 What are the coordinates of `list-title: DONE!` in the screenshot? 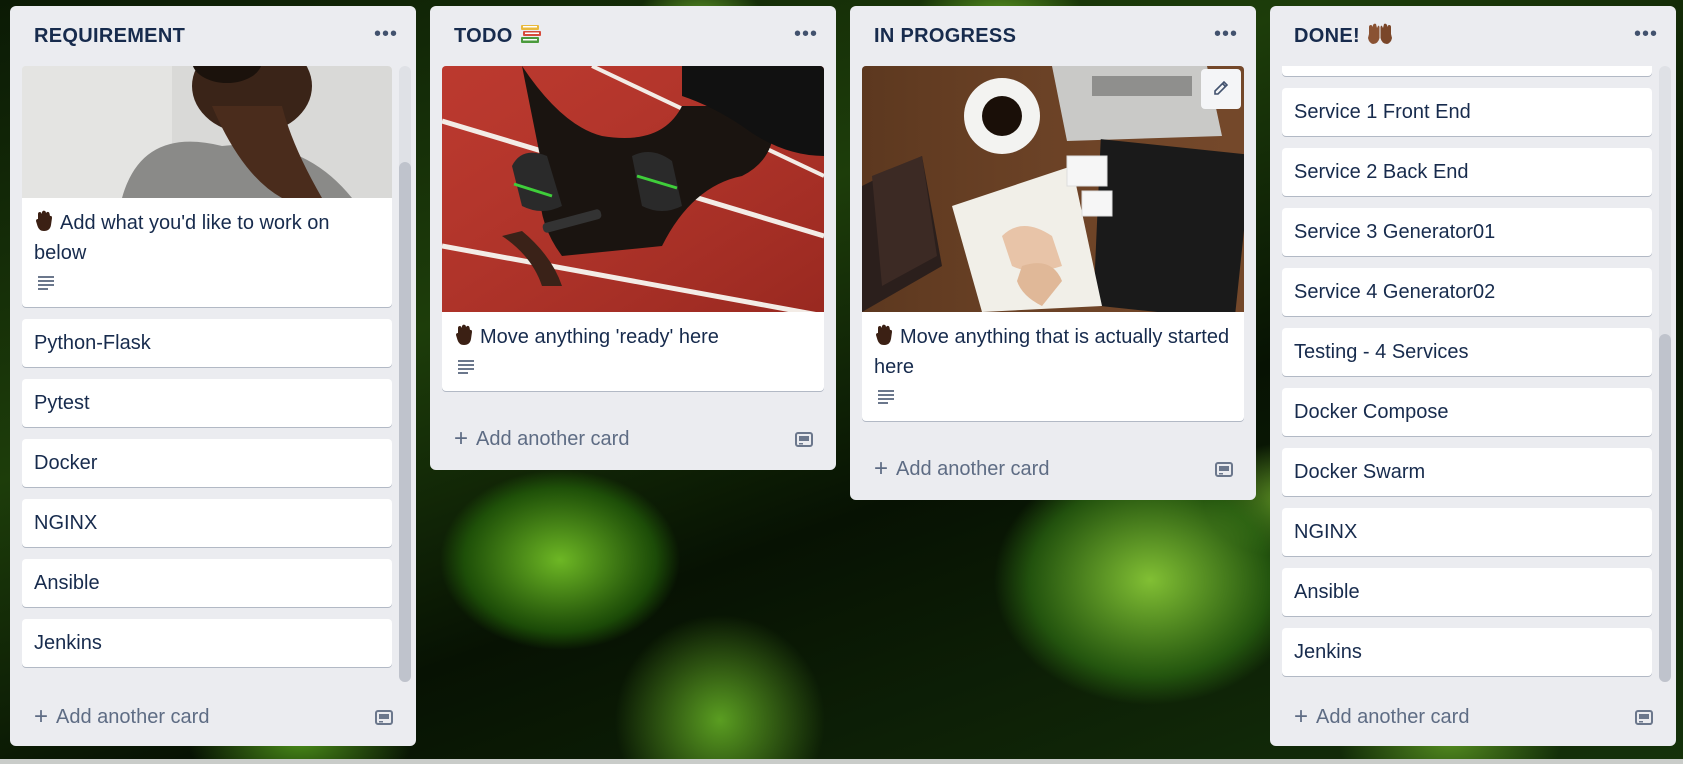 It's located at (1327, 36).